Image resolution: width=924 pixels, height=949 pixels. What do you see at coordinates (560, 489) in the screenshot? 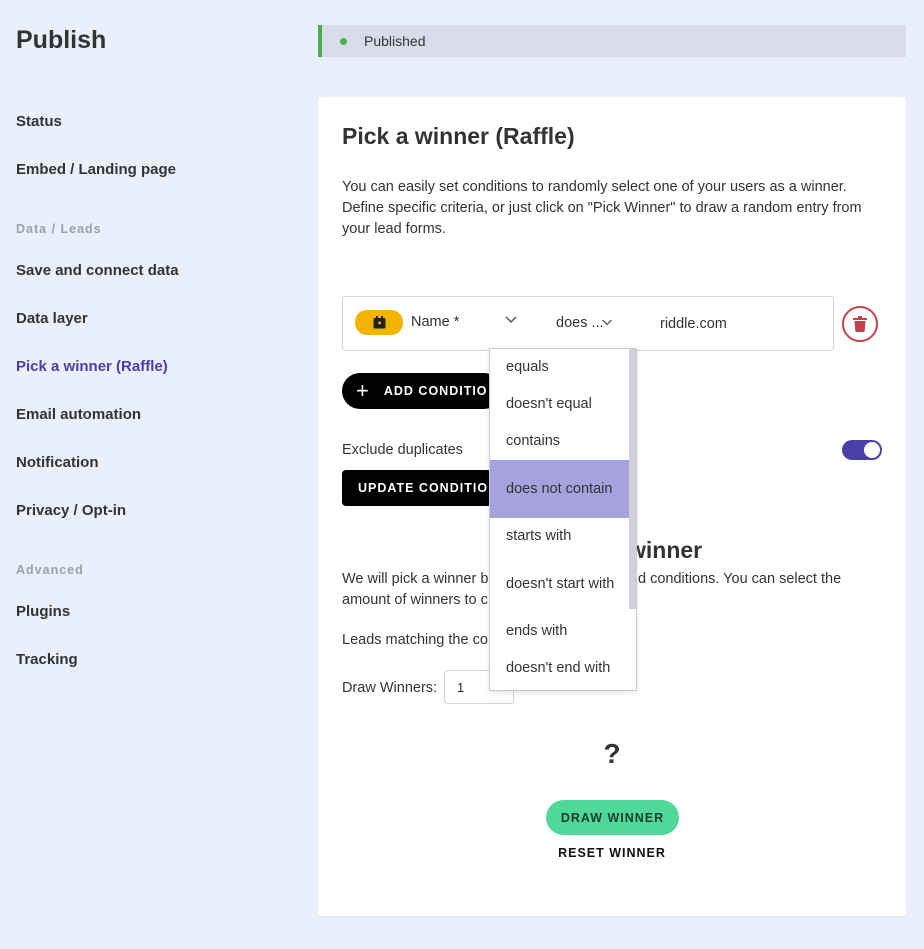
I see `dropdown-option-selected: does not contain` at bounding box center [560, 489].